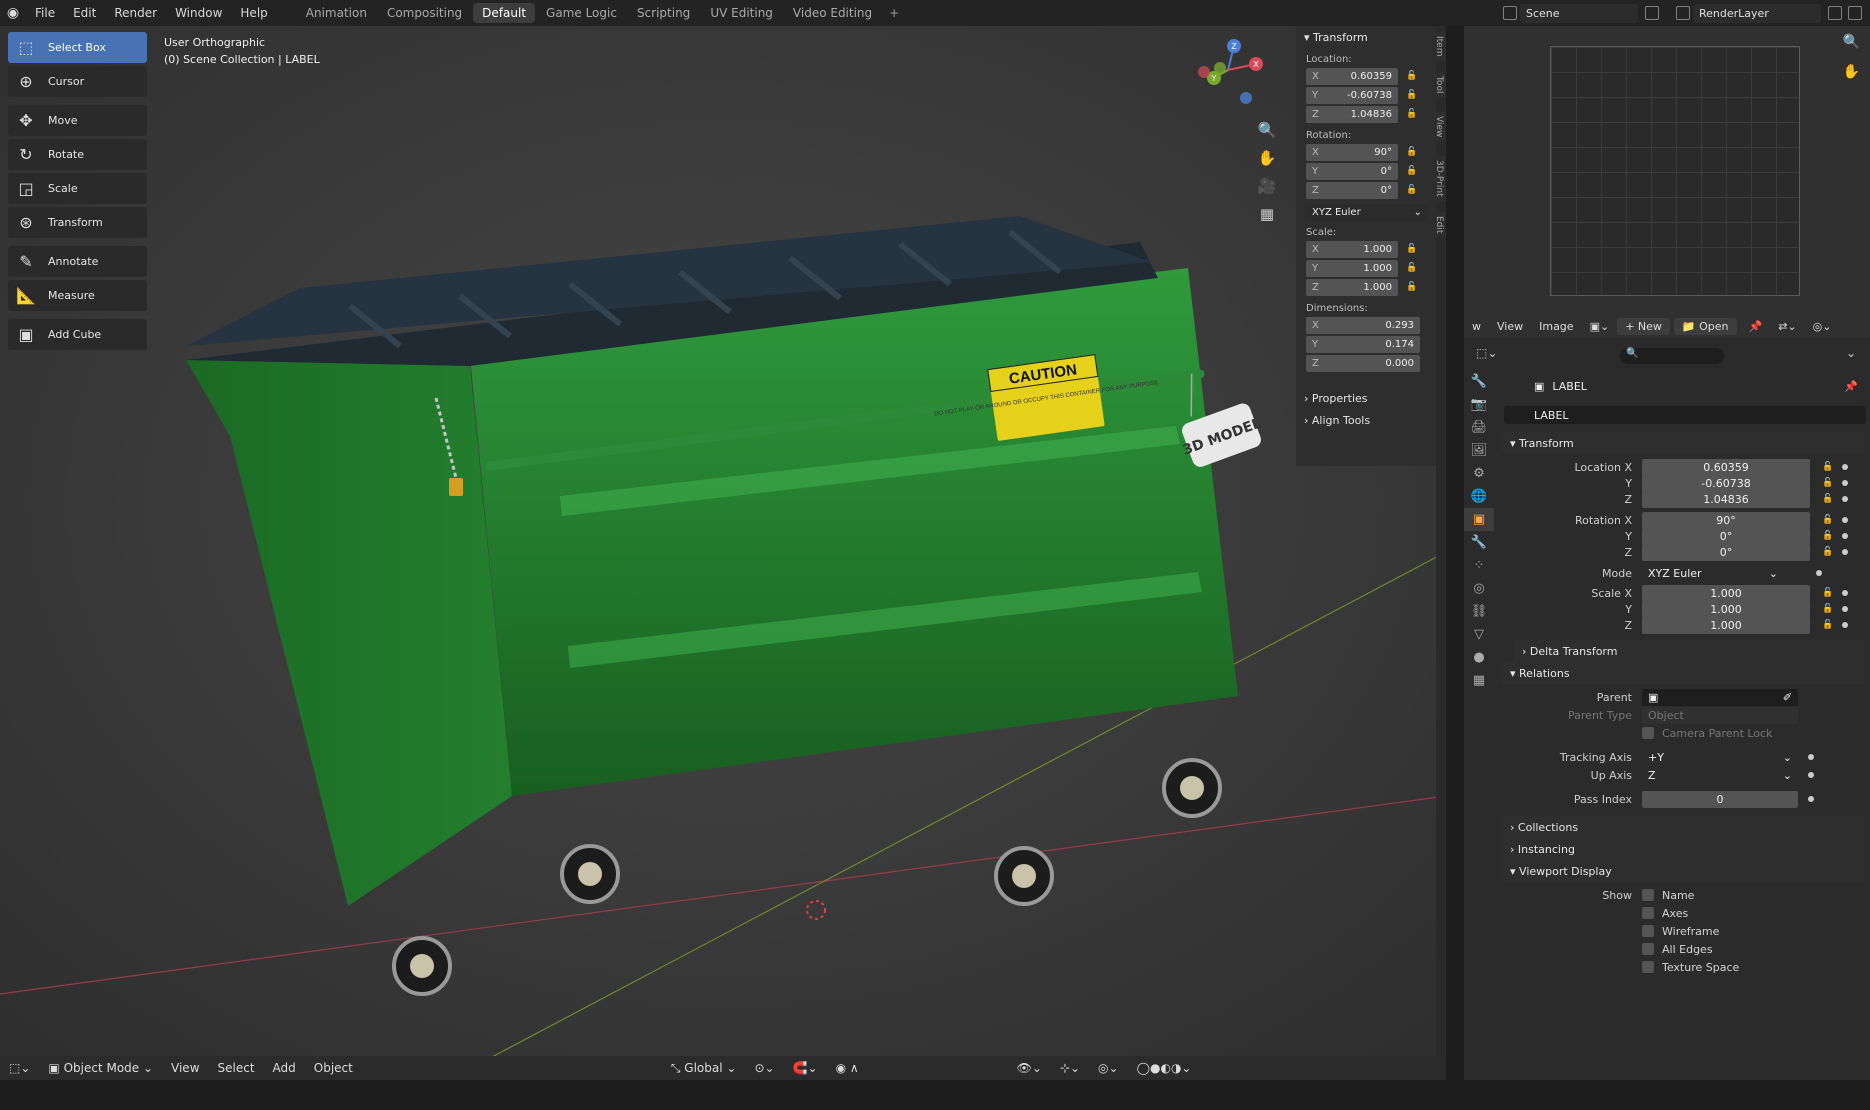 The image size is (1870, 1110). Describe the element at coordinates (77, 222) in the screenshot. I see `tool-transform: ⊛ Transform` at that location.